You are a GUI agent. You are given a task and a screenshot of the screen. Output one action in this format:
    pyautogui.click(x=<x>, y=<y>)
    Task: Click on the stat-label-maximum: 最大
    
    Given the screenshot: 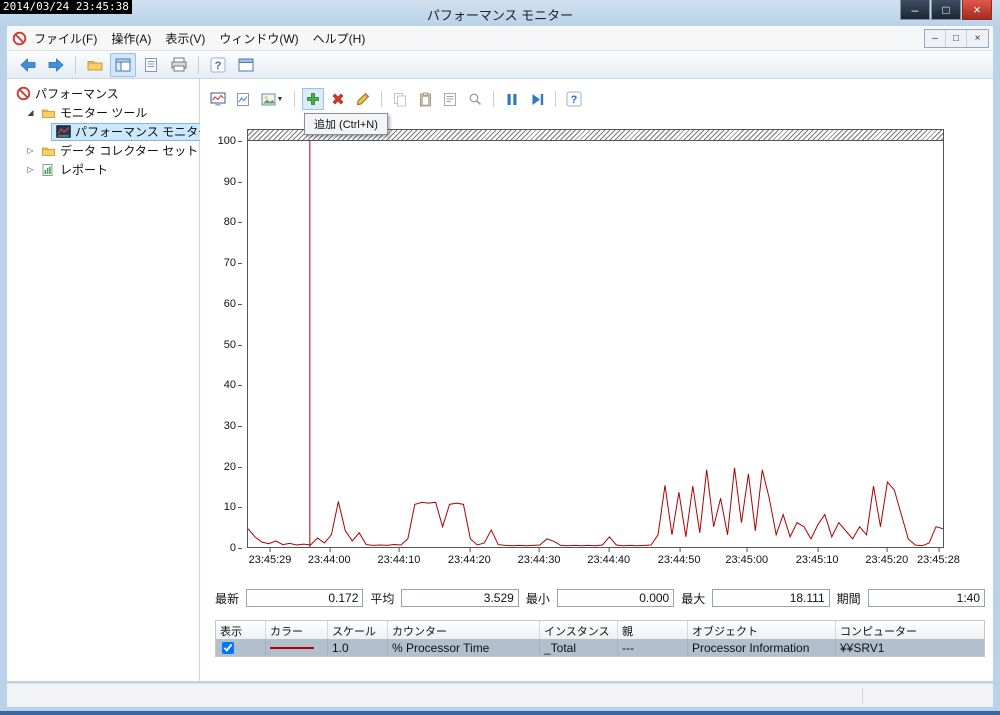 What is the action you would take?
    pyautogui.click(x=693, y=598)
    